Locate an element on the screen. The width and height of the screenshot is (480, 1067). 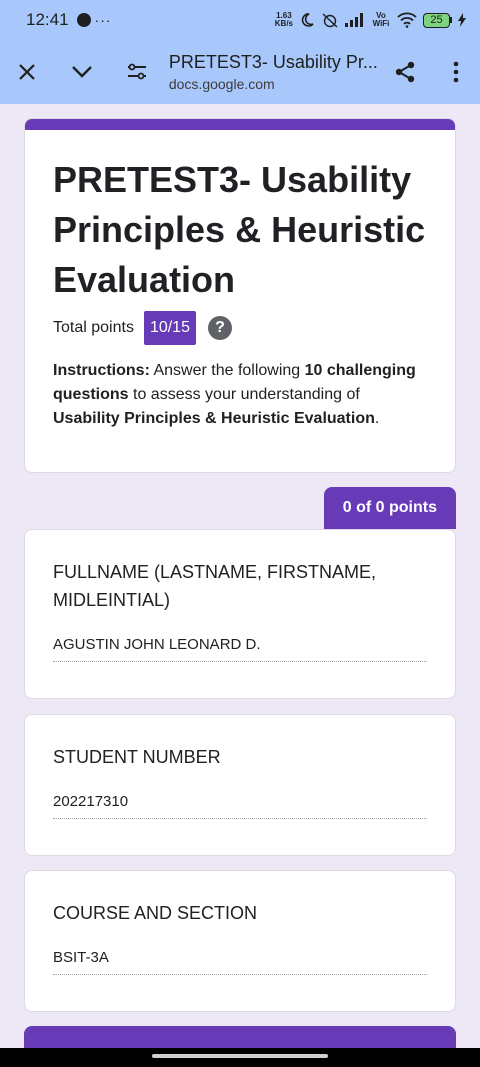
messenger-icon is located at coordinates (83, 20).